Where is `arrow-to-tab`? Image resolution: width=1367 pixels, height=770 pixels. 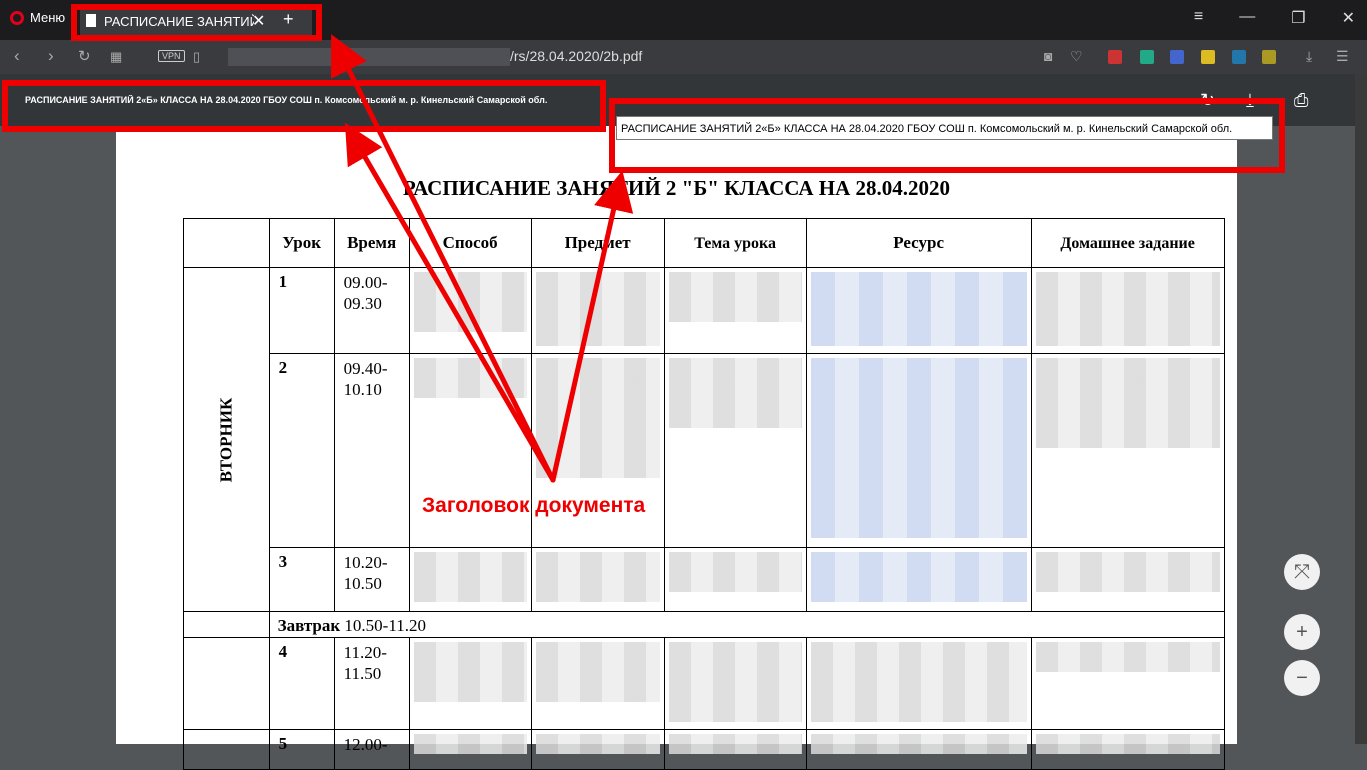
arrow-to-tab is located at coordinates (443, 258).